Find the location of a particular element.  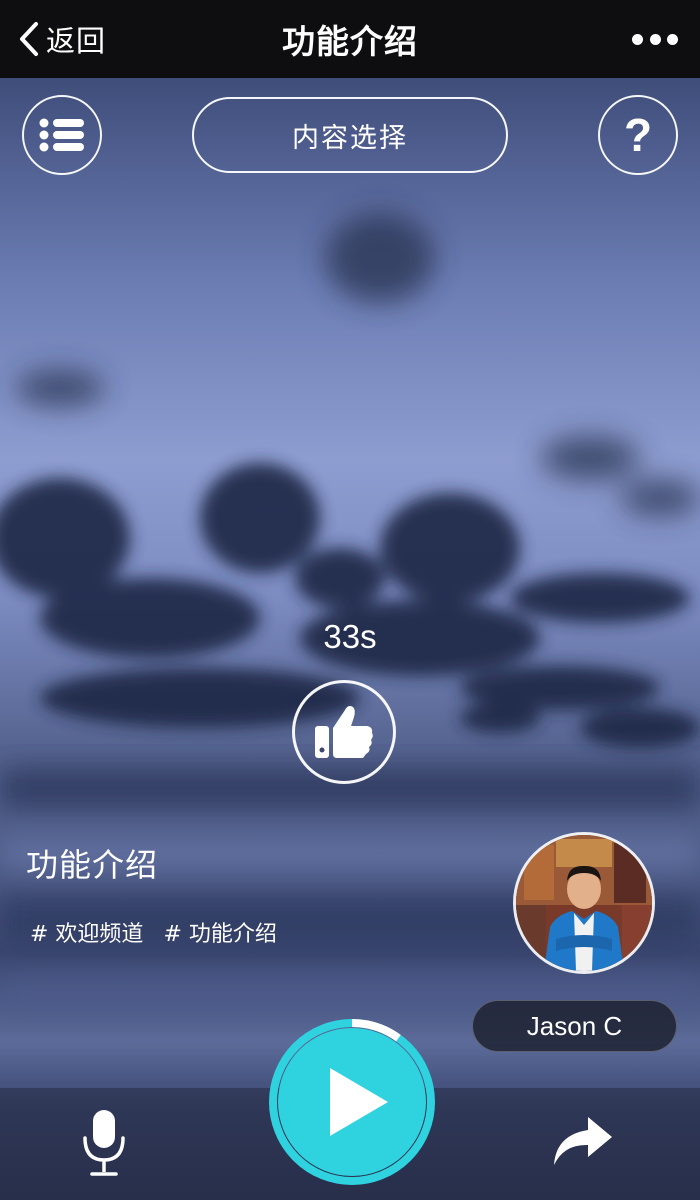

more-dots-icon is located at coordinates (637, 39).